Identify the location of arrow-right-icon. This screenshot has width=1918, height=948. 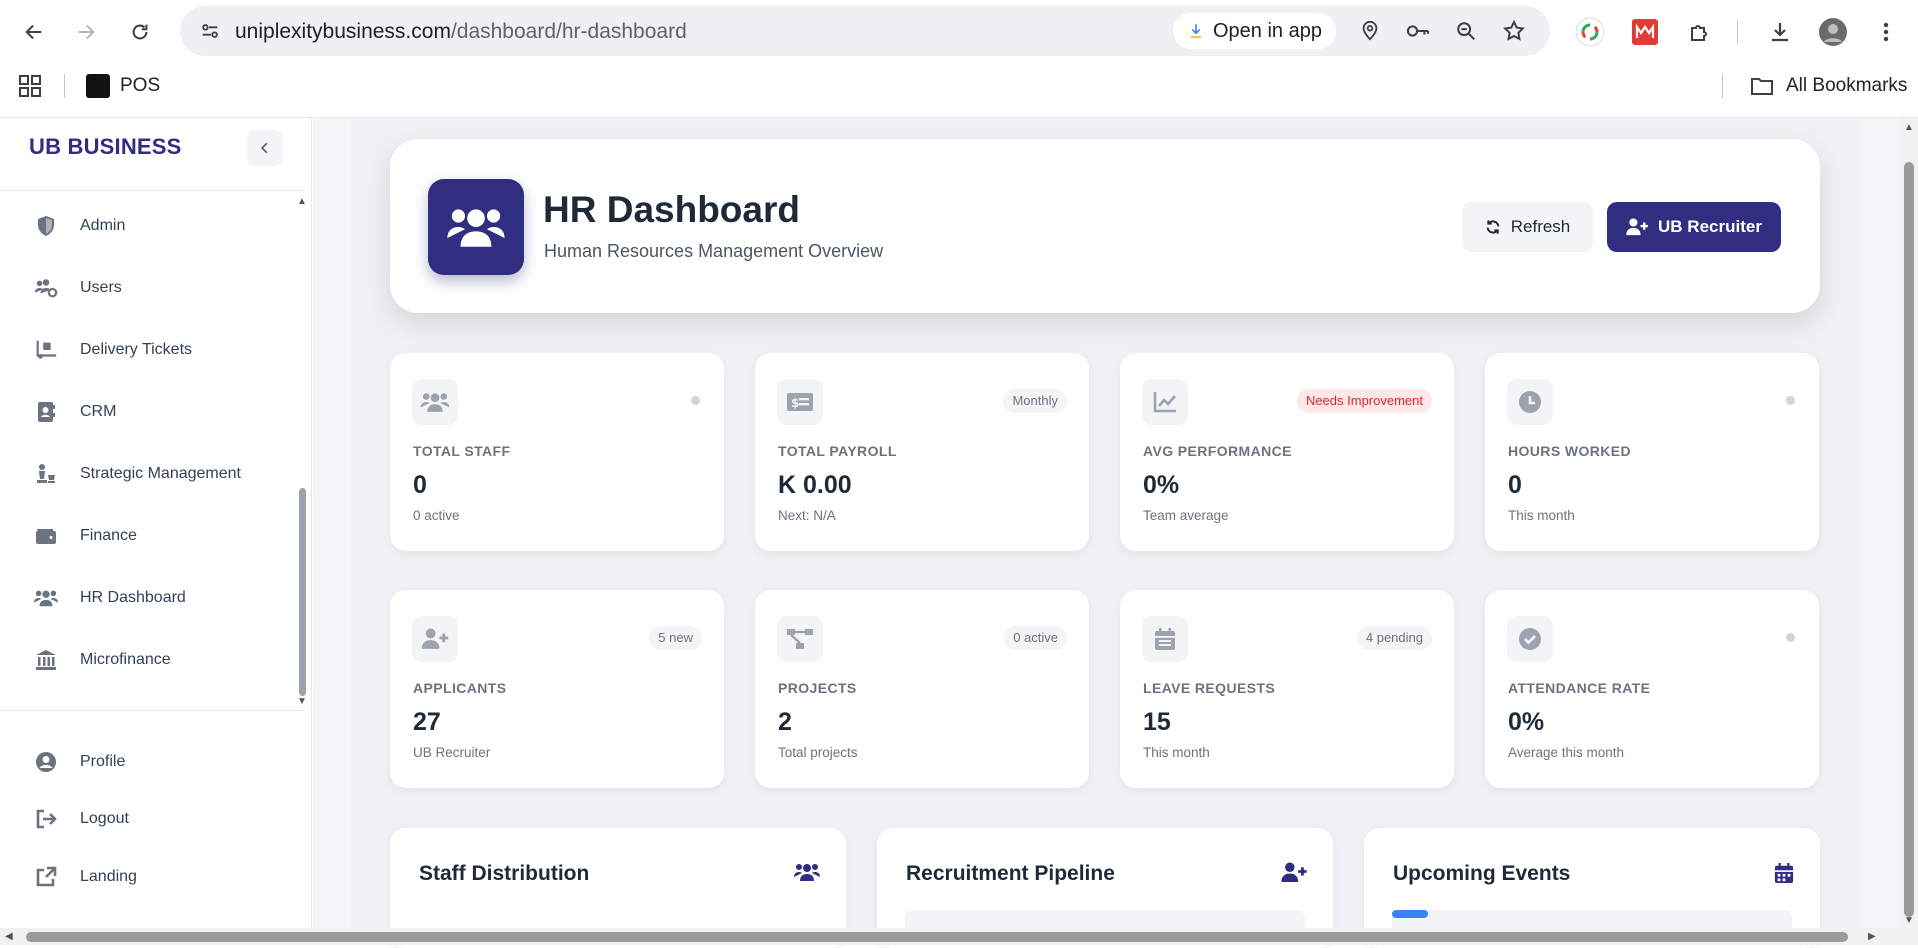
(86, 32).